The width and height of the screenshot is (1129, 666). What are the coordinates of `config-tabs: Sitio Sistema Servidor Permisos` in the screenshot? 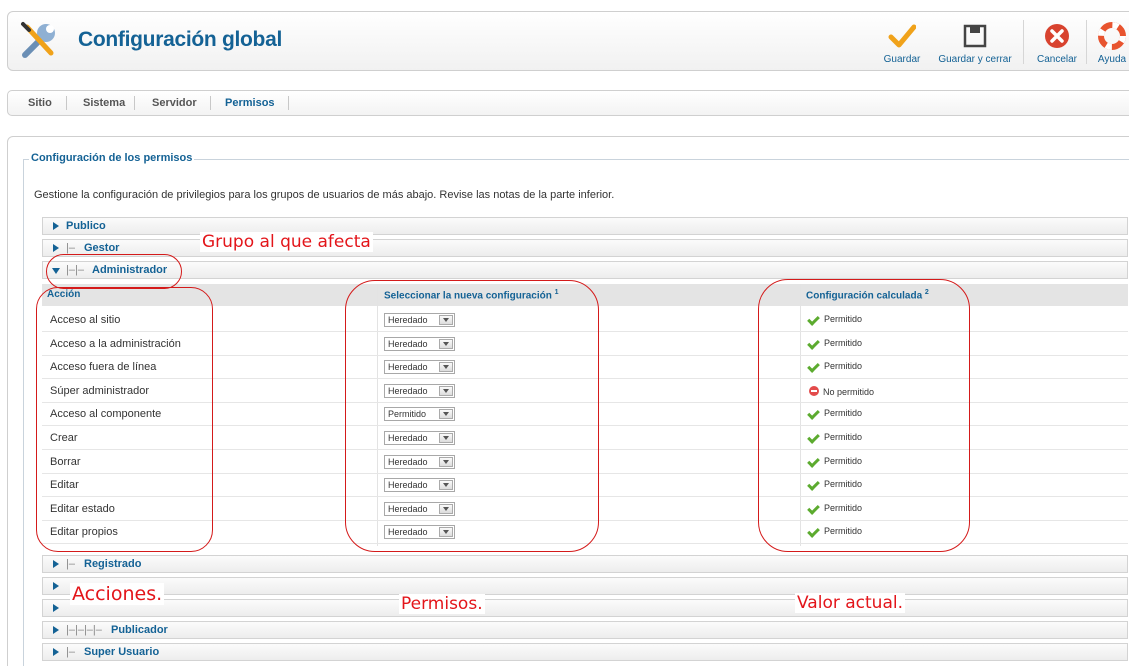 It's located at (568, 103).